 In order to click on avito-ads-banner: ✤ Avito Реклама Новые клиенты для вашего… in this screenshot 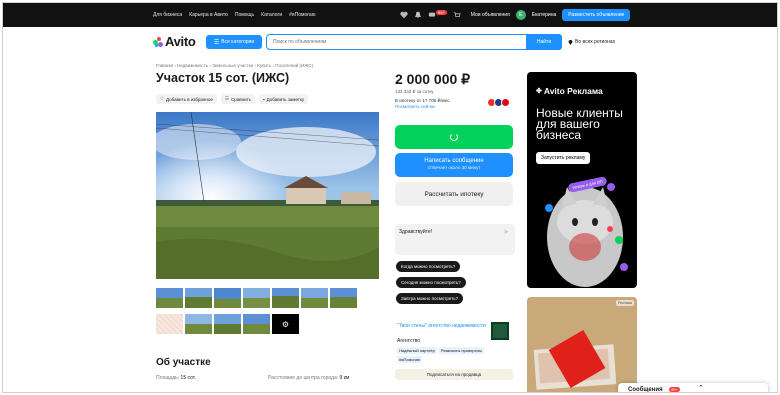, I will do `click(582, 180)`.